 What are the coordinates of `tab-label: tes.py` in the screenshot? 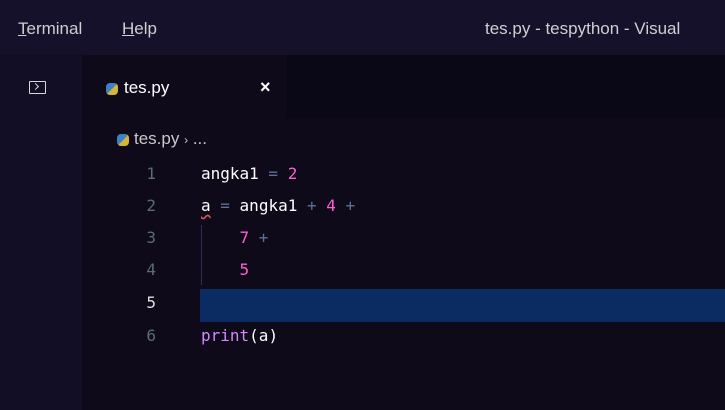 It's located at (147, 87).